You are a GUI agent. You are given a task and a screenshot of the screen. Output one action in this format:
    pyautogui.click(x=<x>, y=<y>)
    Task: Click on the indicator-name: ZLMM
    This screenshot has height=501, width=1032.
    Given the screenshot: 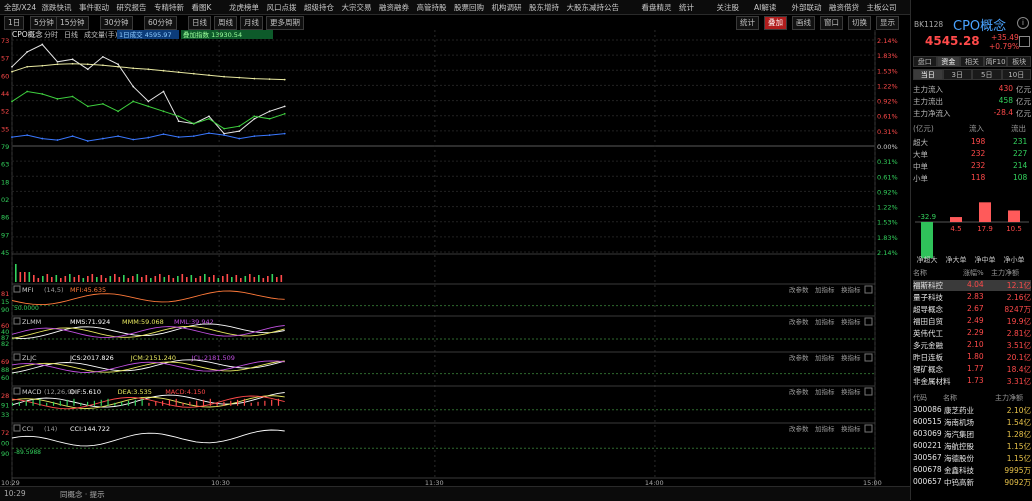 What is the action you would take?
    pyautogui.click(x=31, y=322)
    